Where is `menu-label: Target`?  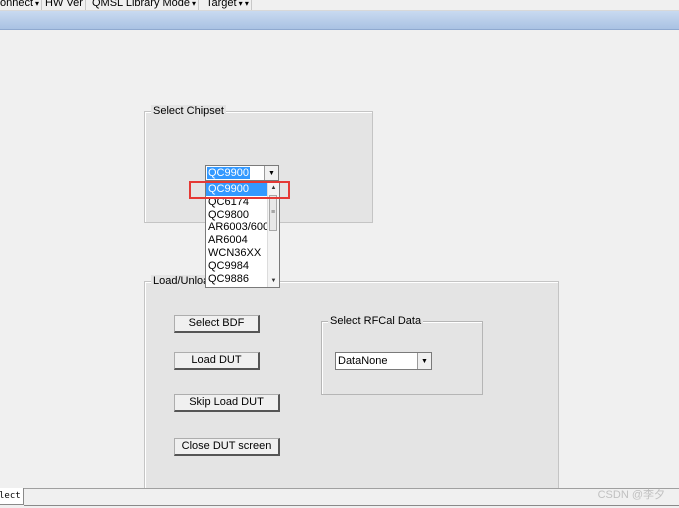
menu-label: Target is located at coordinates (221, 4).